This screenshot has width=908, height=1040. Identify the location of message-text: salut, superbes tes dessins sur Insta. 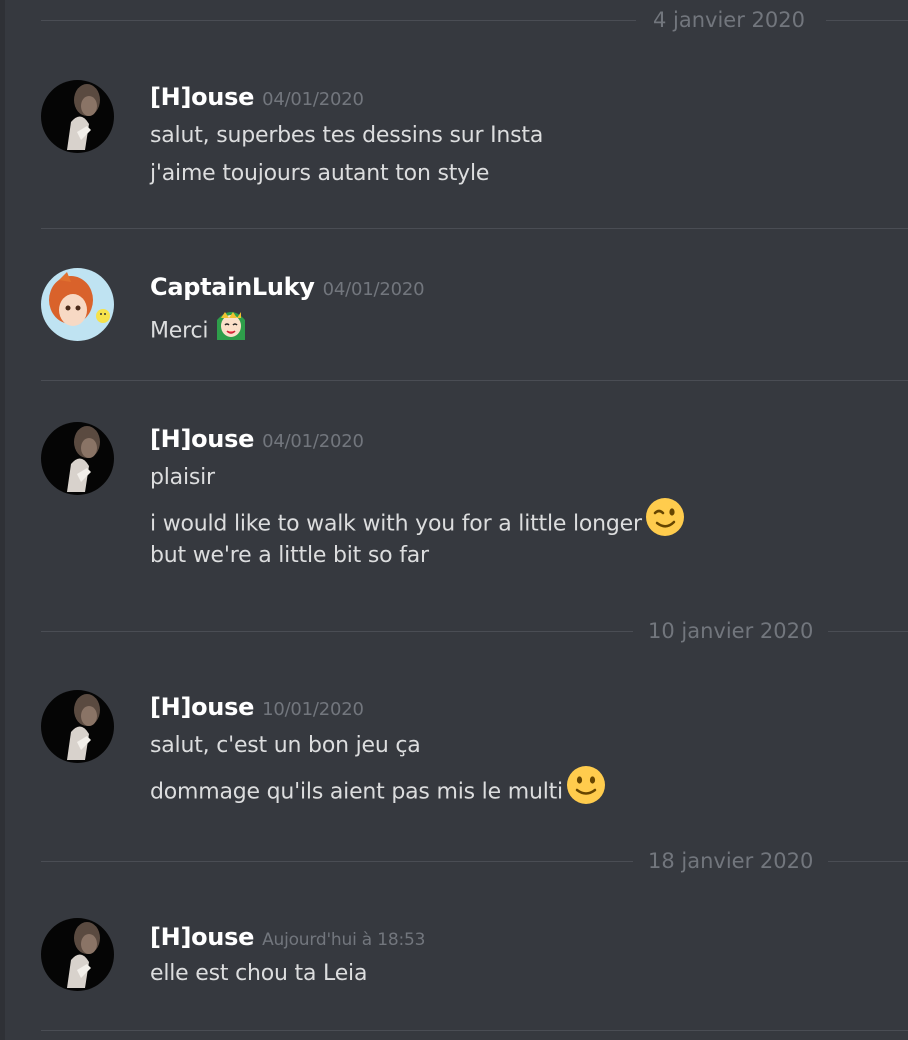
(347, 135).